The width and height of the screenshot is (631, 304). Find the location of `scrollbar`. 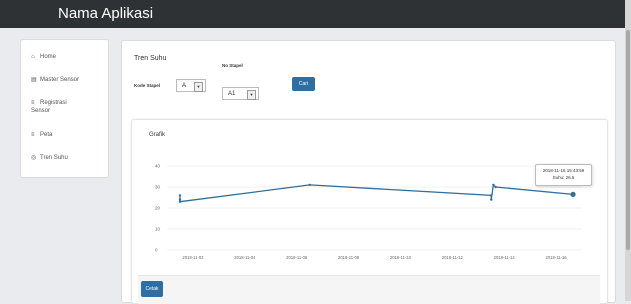

scrollbar is located at coordinates (628, 150).